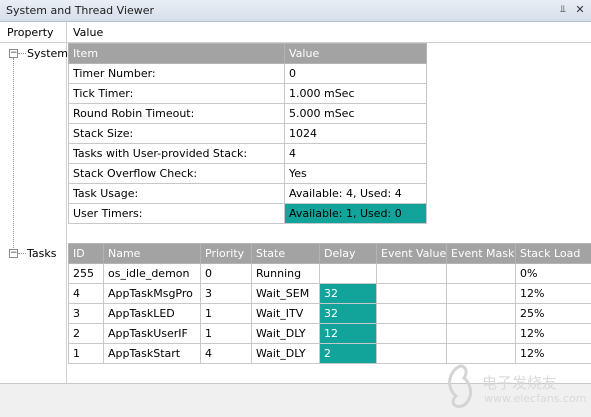  I want to click on watermark-url: www.elecfans.com, so click(535, 398).